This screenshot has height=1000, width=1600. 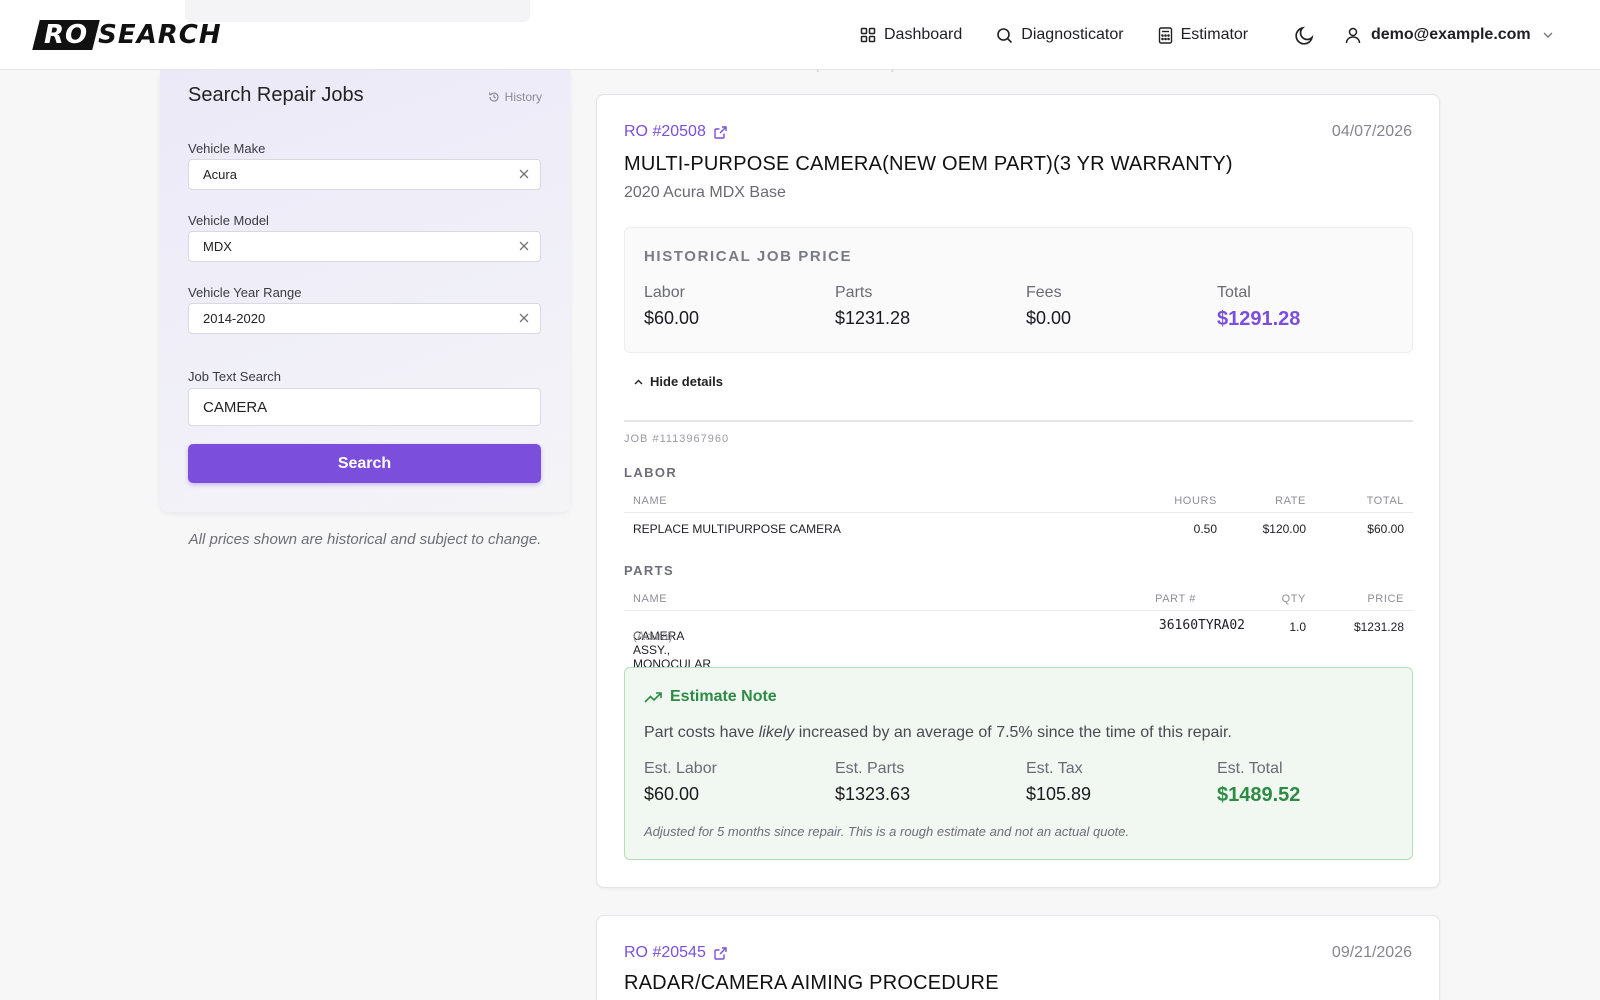 I want to click on part-price: $1231.28, so click(x=1378, y=627).